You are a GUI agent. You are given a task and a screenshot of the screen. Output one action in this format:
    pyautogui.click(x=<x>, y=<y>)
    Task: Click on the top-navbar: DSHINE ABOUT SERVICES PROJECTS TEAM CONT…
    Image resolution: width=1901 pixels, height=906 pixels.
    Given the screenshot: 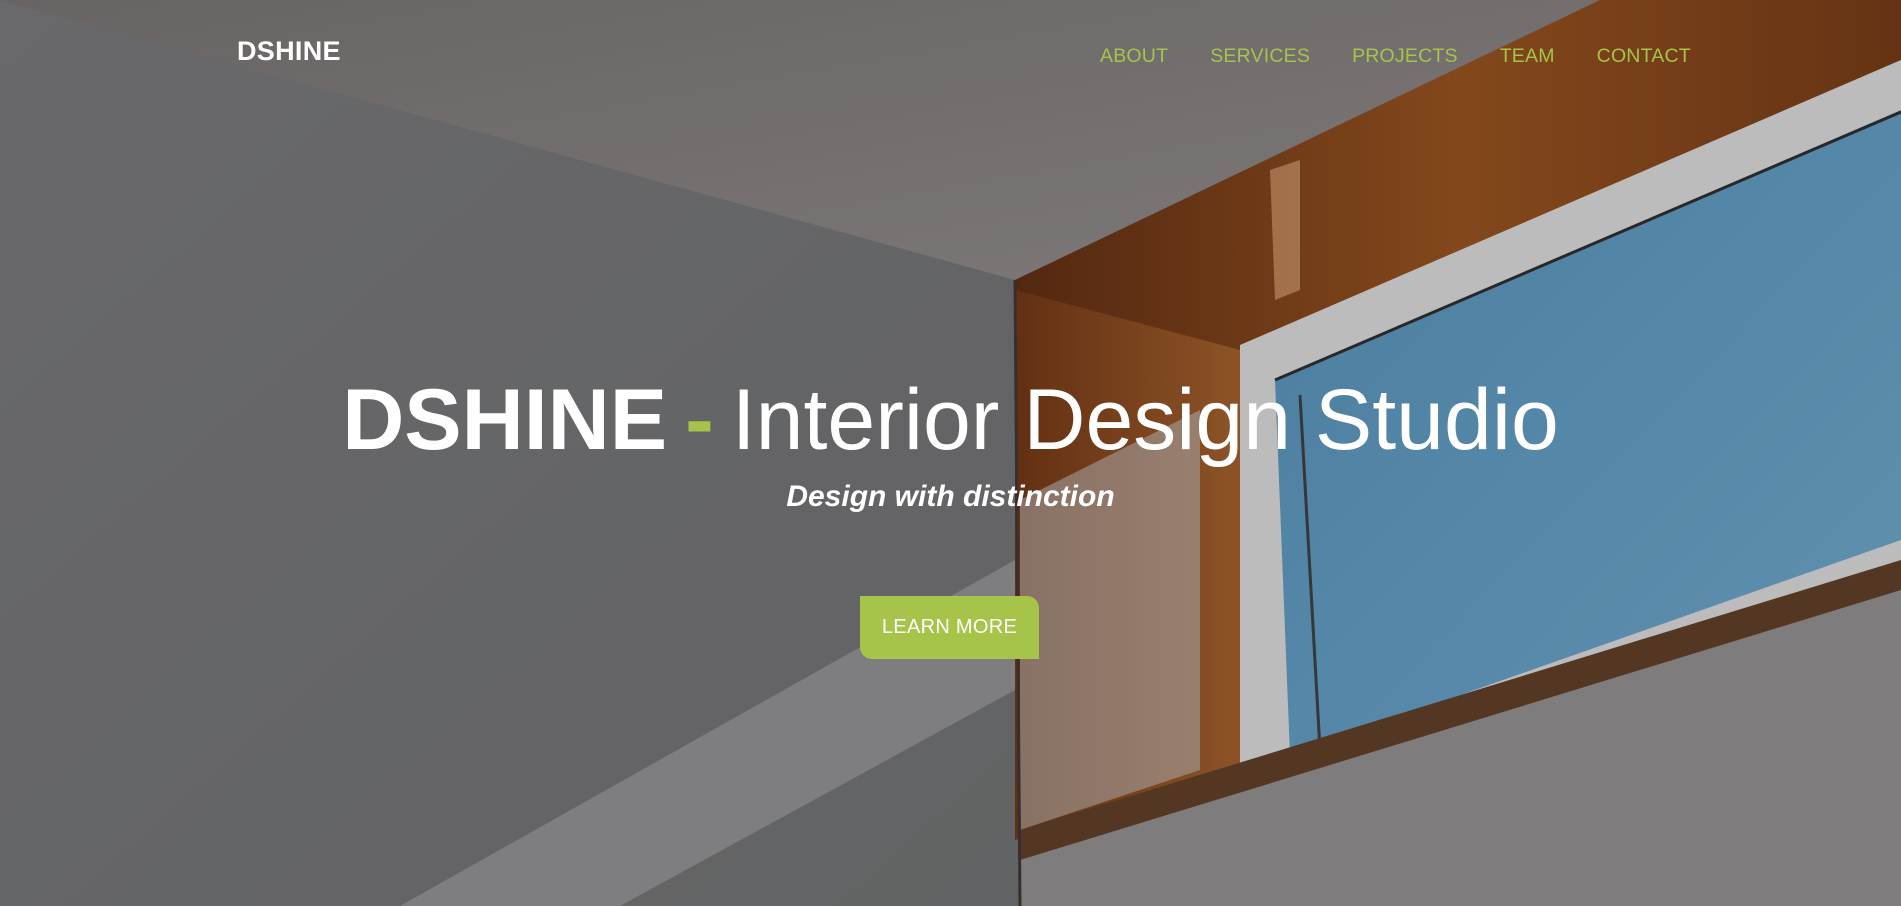 What is the action you would take?
    pyautogui.click(x=950, y=56)
    